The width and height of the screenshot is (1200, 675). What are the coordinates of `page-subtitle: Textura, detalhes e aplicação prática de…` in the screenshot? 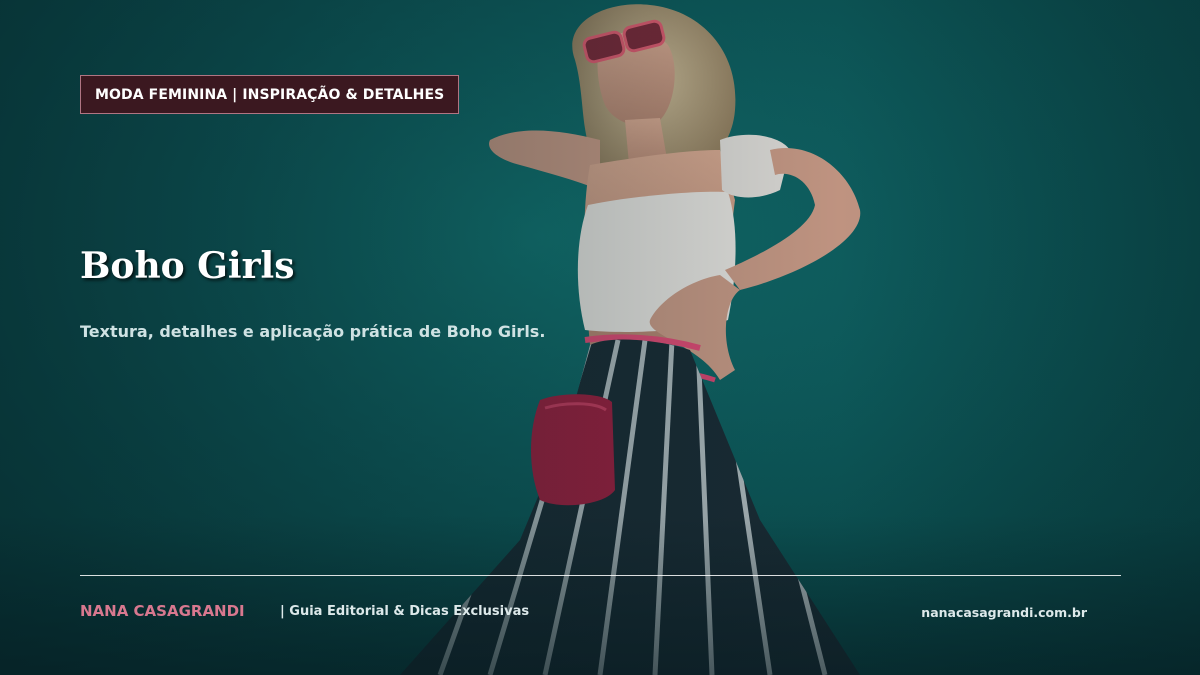 It's located at (313, 331).